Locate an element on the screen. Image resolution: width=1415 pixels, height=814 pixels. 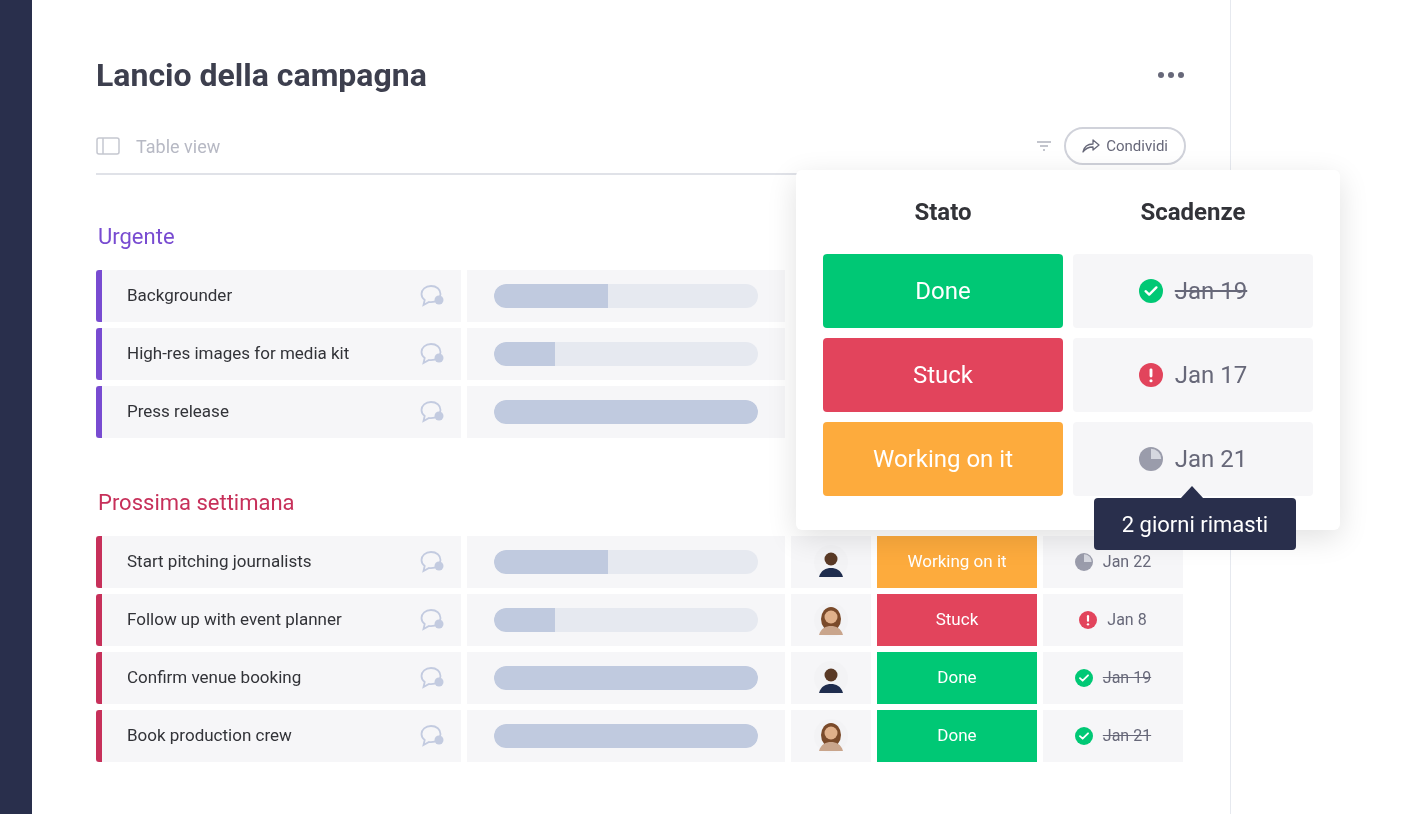
task-name-cell: Press release is located at coordinates (278, 412).